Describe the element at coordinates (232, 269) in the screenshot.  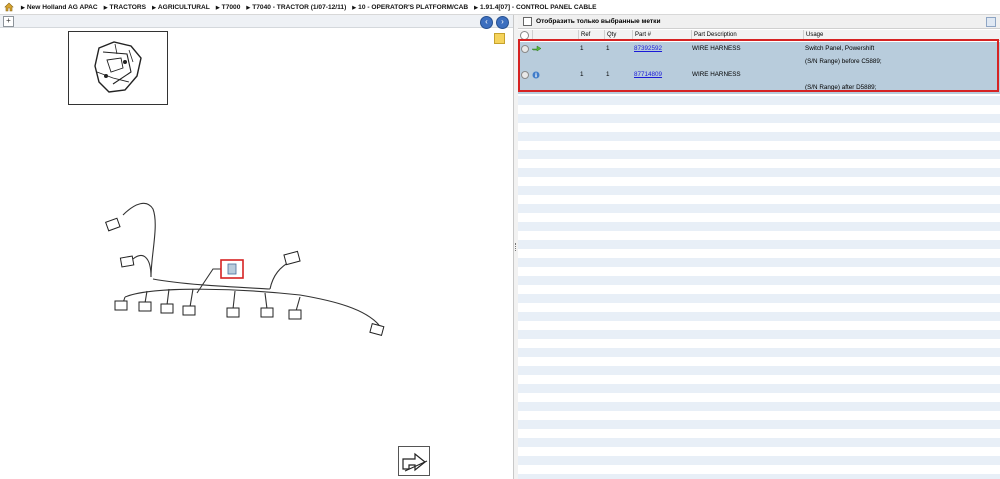
I see `callout-ref-marker` at that location.